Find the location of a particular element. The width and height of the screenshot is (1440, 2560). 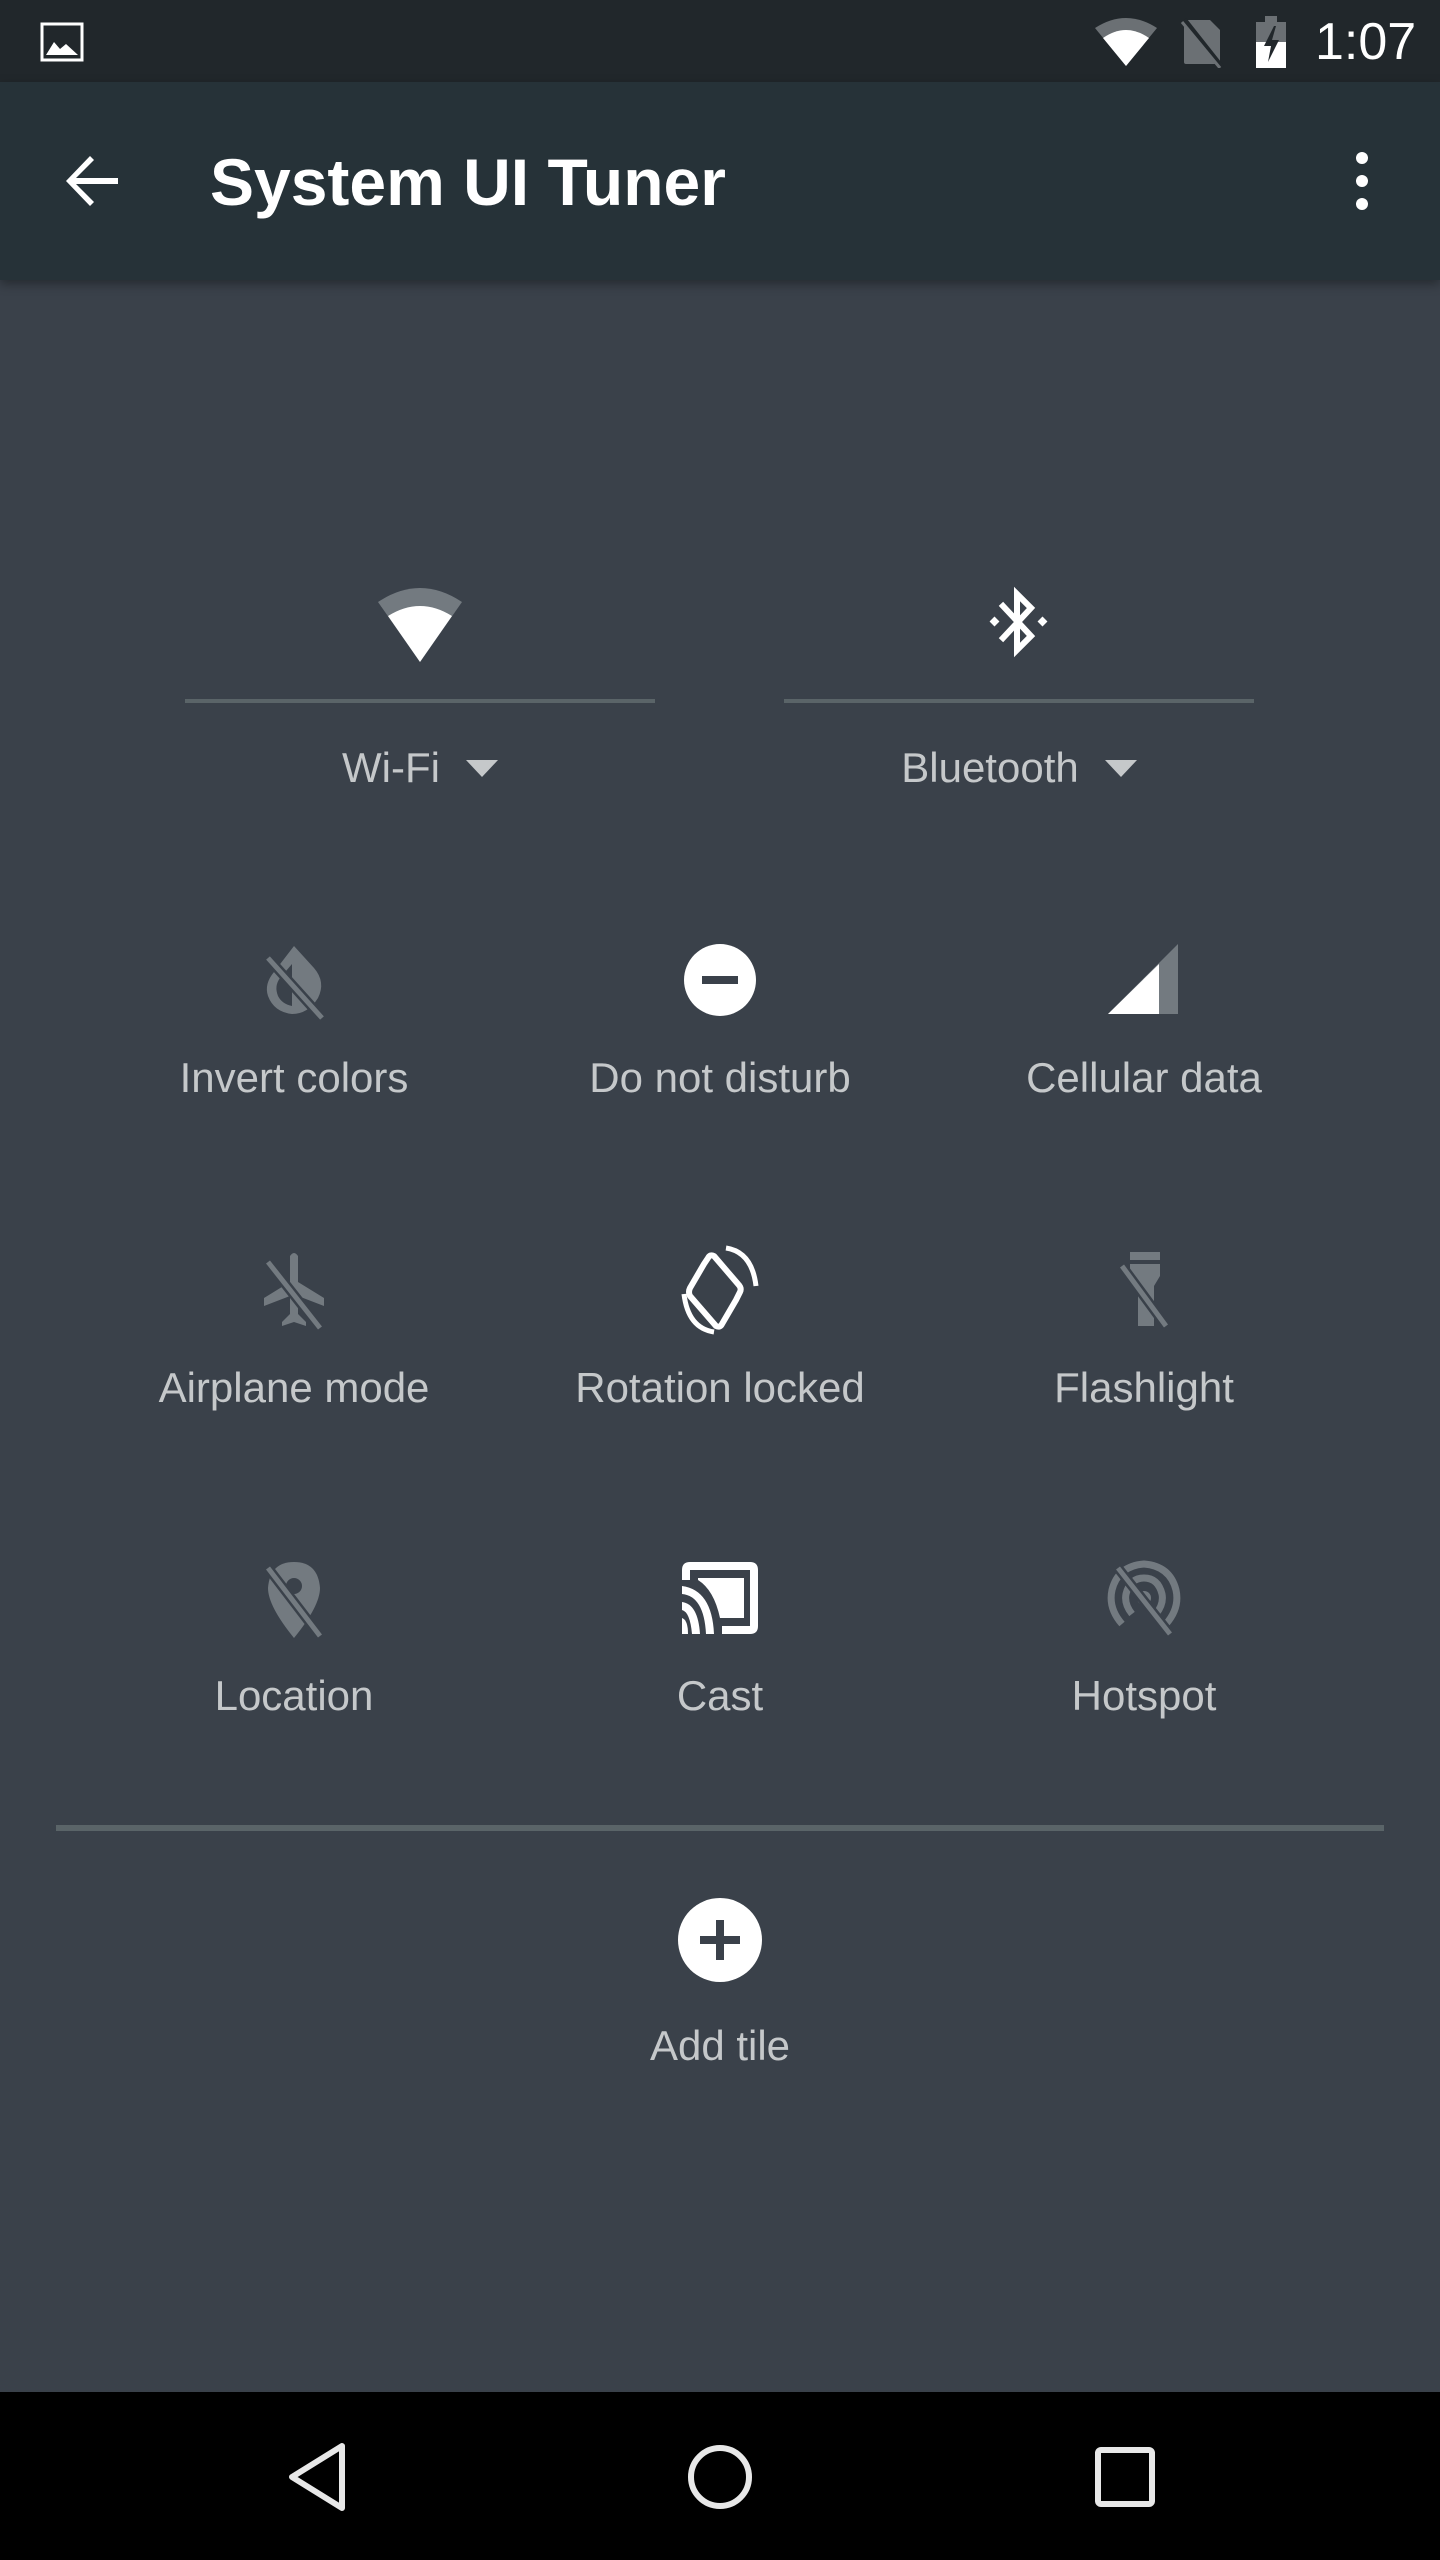

tile-airplane-mode: Airplane mode is located at coordinates (294, 1352).